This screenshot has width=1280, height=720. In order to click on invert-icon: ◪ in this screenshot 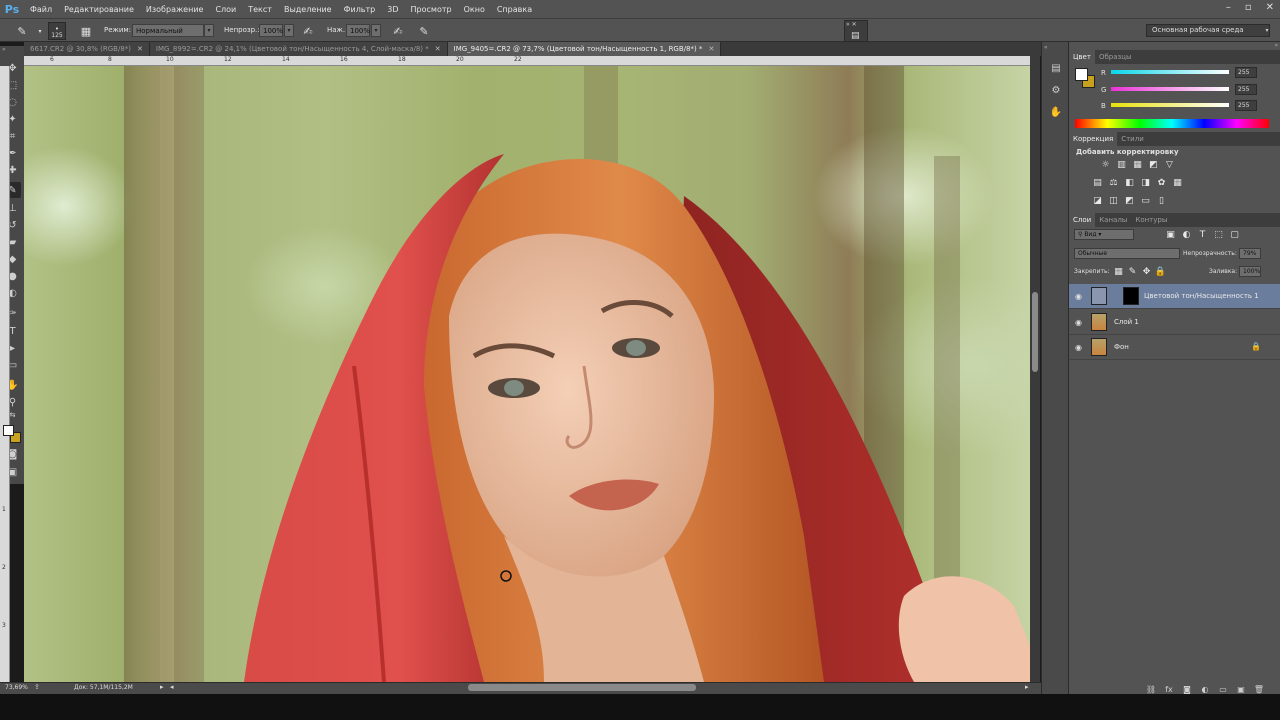, I will do `click(1097, 200)`.